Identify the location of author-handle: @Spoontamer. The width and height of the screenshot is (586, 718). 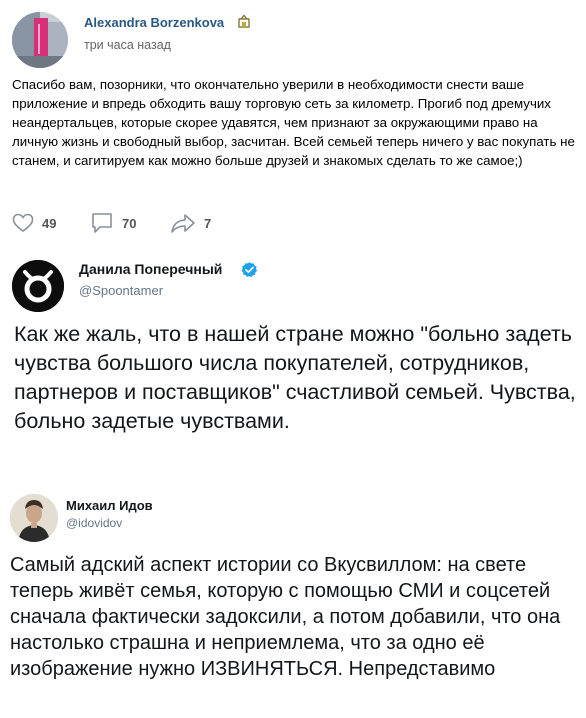
(121, 290).